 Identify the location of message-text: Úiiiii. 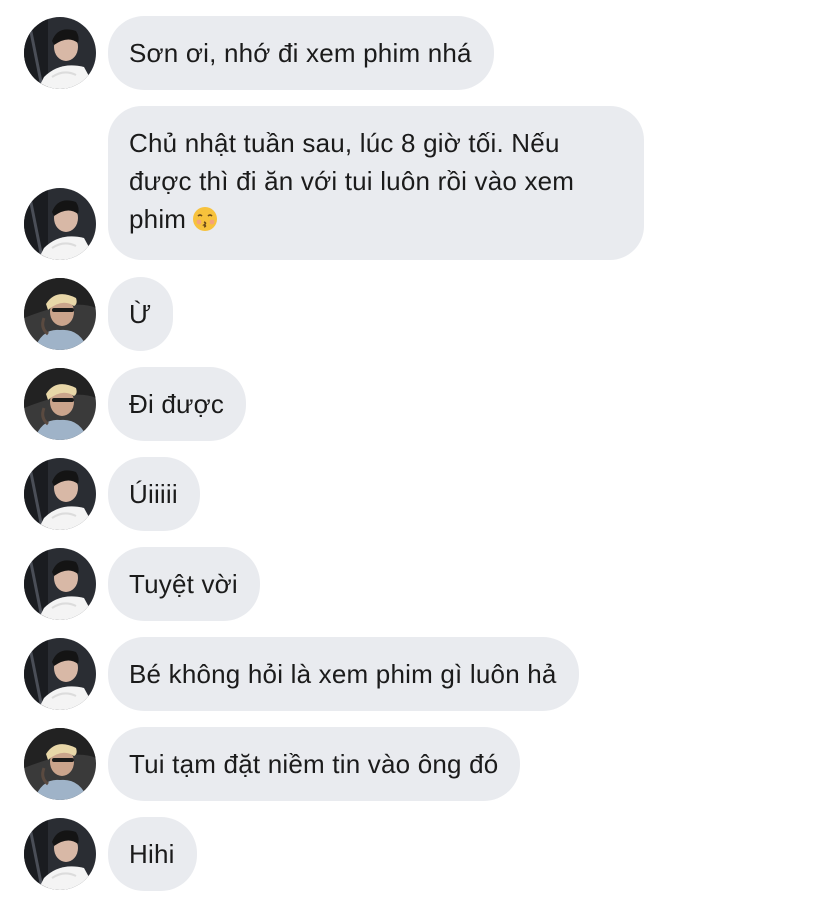
(153, 494).